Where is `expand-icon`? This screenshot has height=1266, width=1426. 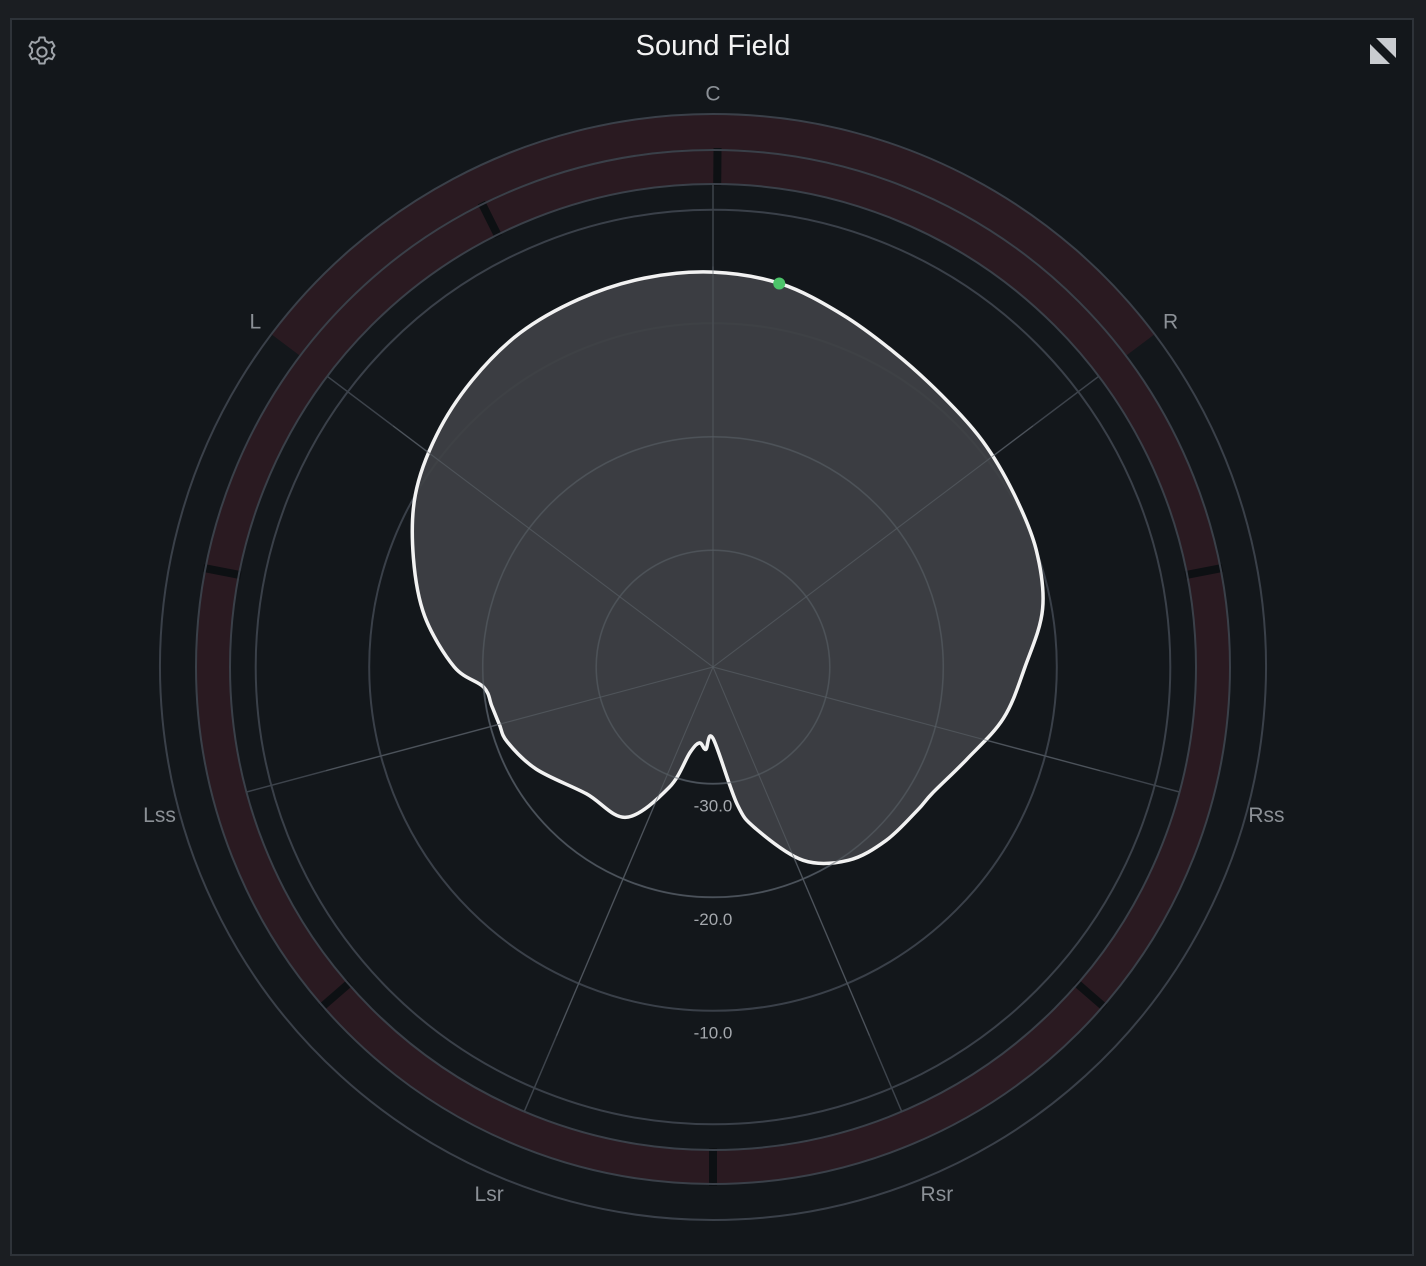
expand-icon is located at coordinates (1383, 51).